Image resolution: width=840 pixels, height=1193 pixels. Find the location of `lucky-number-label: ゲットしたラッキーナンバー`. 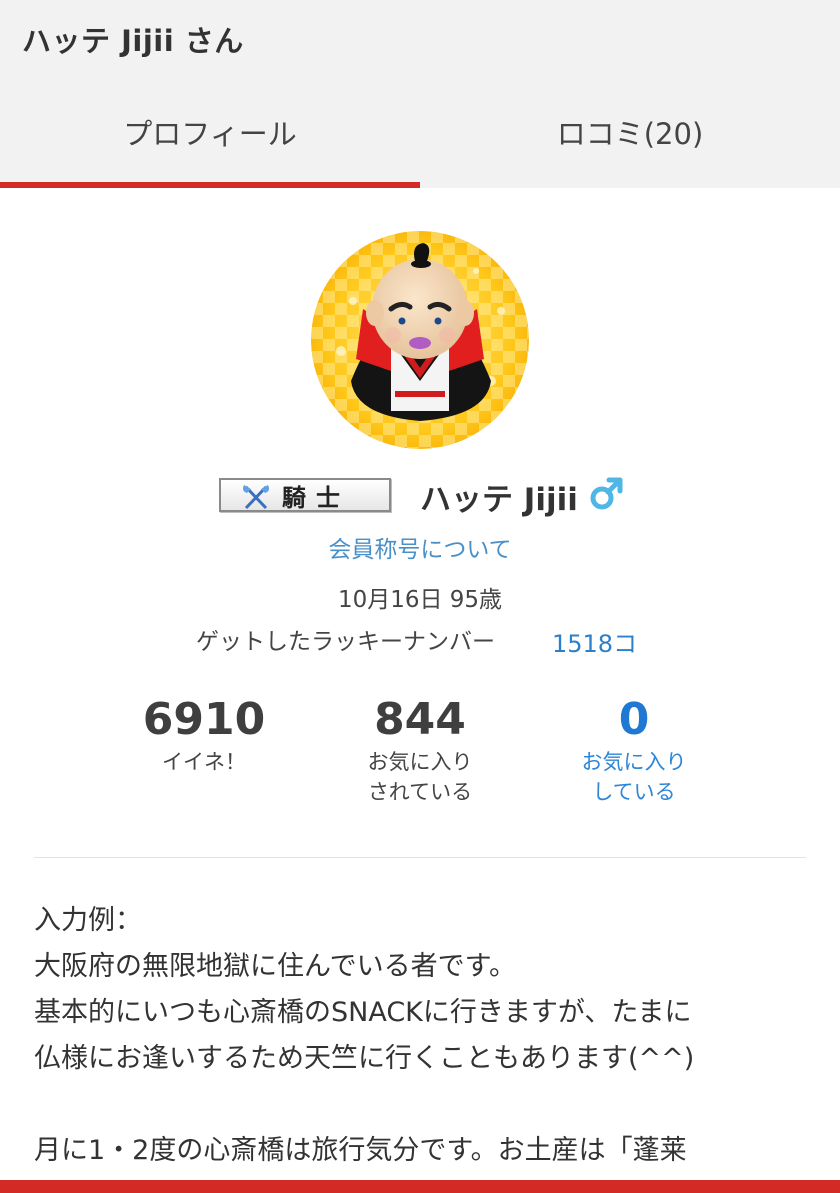

lucky-number-label: ゲットしたラッキーナンバー is located at coordinates (345, 642).